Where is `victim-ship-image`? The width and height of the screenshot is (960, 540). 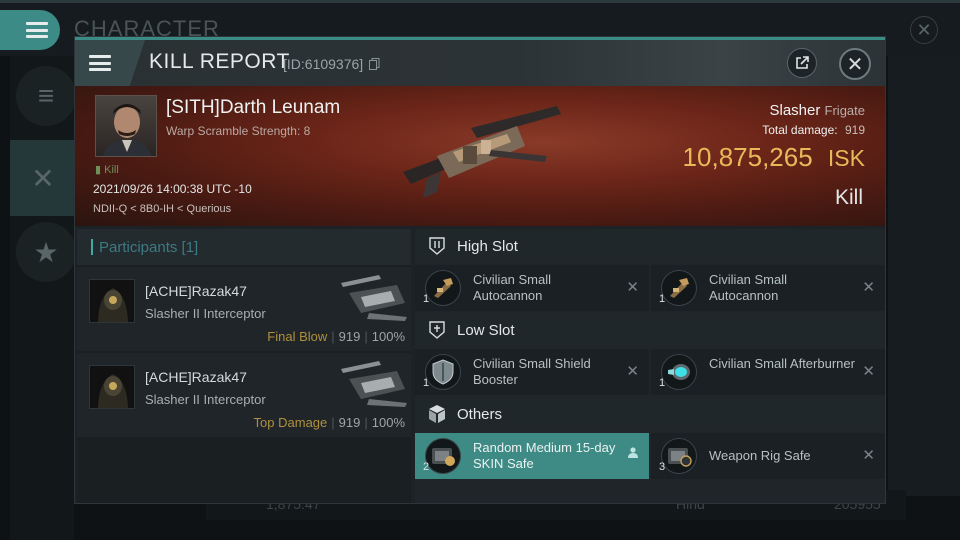 victim-ship-image is located at coordinates (482, 156).